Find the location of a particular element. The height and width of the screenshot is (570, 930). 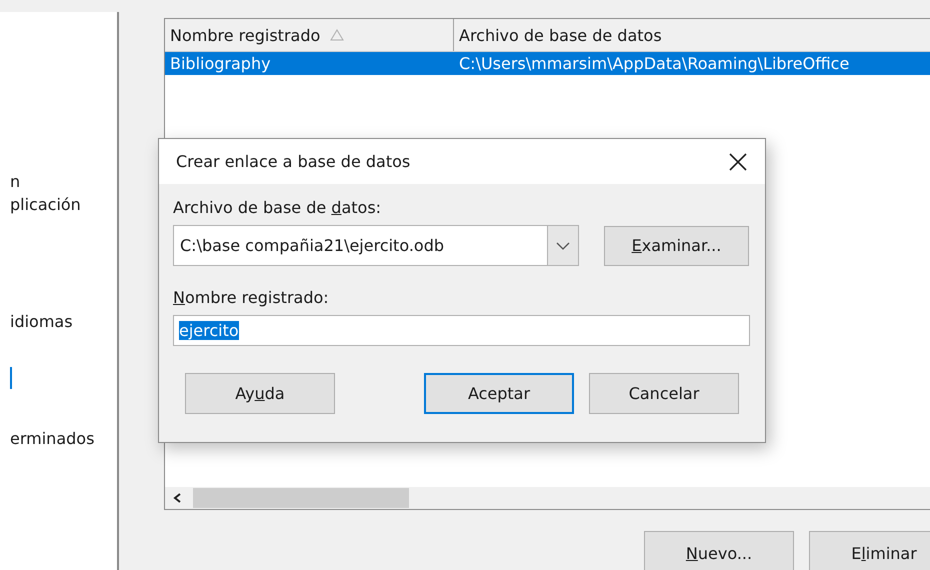

close-icon is located at coordinates (738, 161).